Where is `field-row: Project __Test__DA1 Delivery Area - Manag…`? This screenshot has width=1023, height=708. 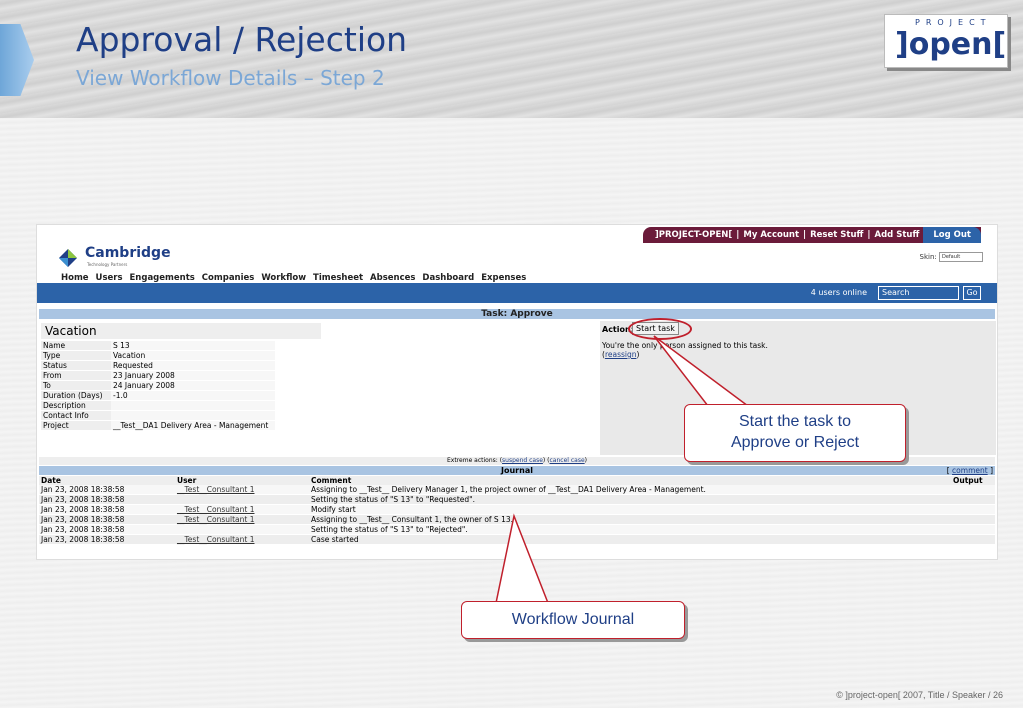
field-row: Project __Test__DA1 Delivery Area - Manag… is located at coordinates (158, 425).